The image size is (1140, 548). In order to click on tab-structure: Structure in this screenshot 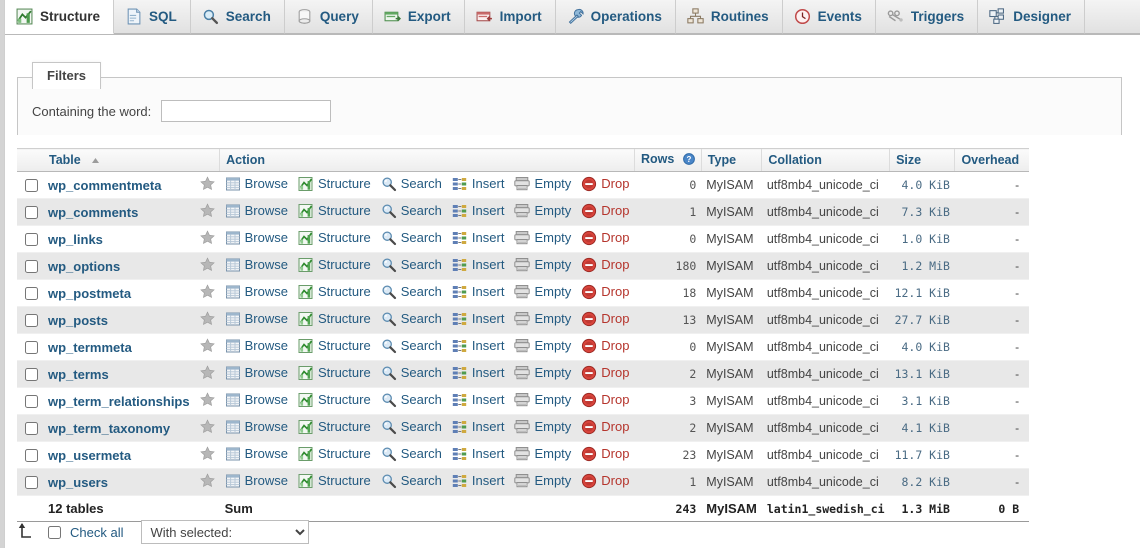, I will do `click(60, 17)`.